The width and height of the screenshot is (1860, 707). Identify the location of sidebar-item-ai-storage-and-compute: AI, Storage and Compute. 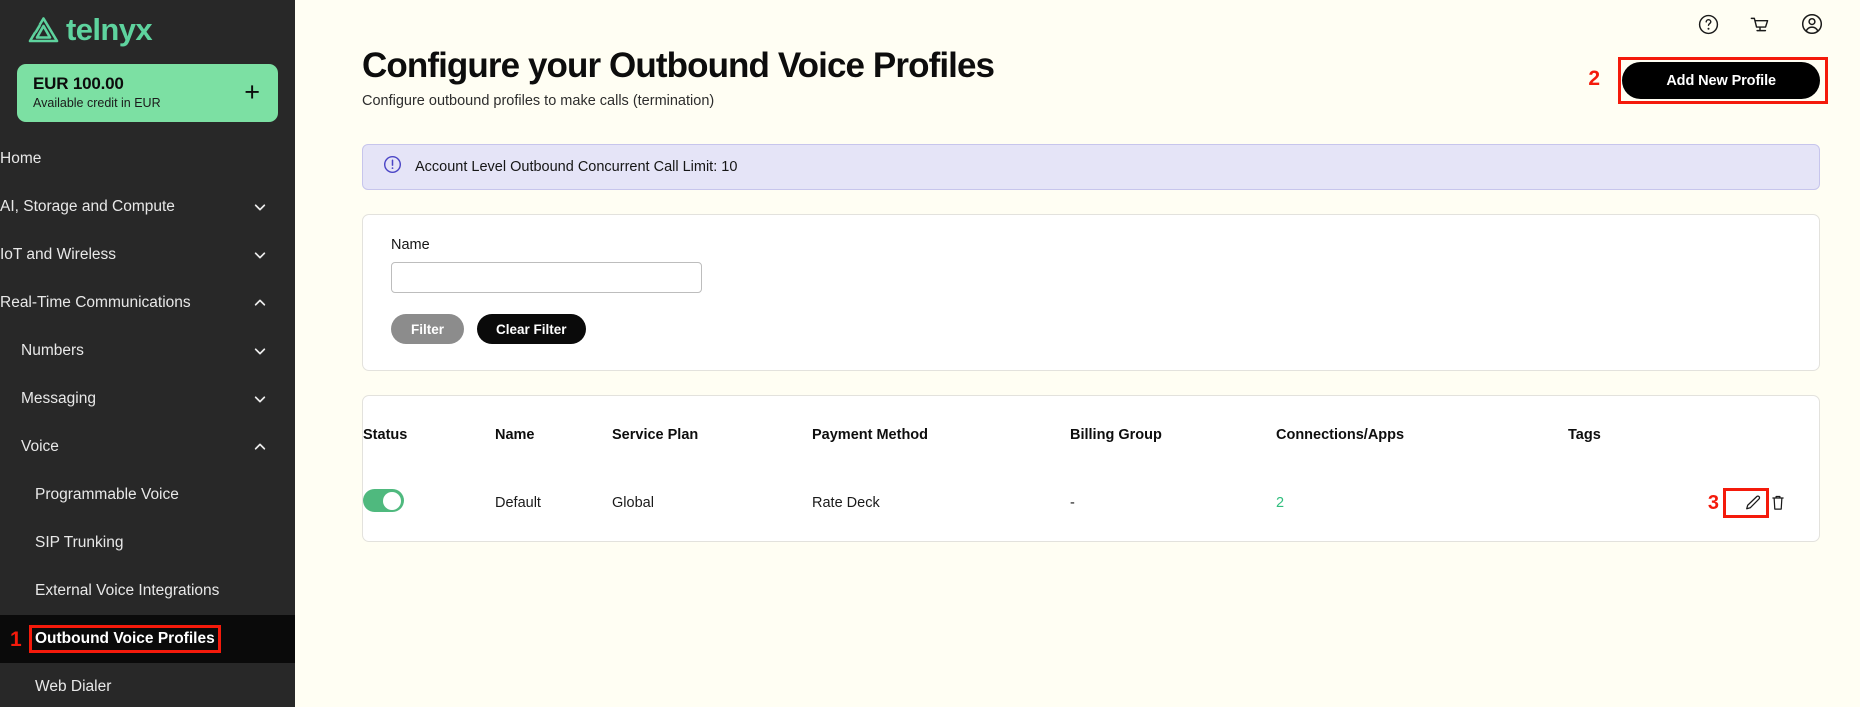
(147, 207).